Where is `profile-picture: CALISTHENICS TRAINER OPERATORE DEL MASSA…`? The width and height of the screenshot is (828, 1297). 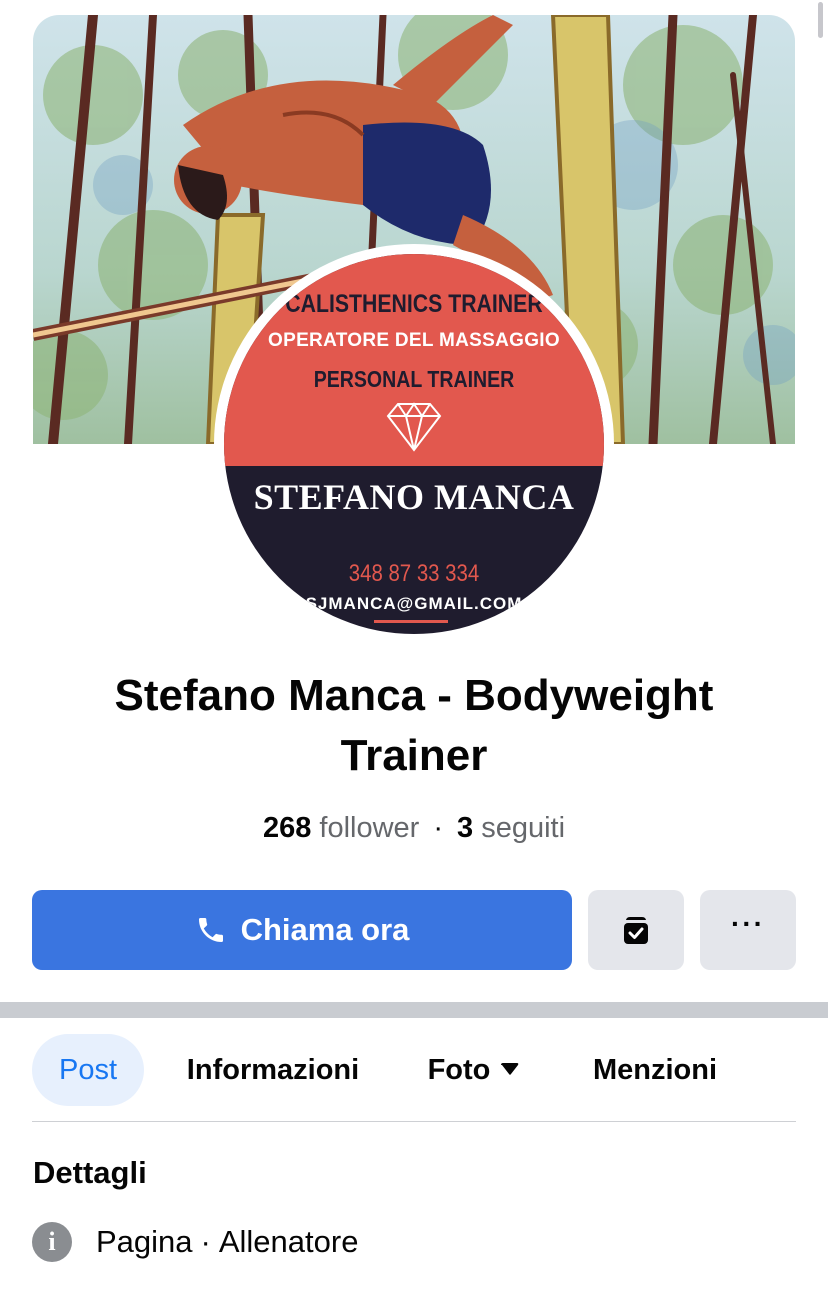 profile-picture: CALISTHENICS TRAINER OPERATORE DEL MASSA… is located at coordinates (414, 444).